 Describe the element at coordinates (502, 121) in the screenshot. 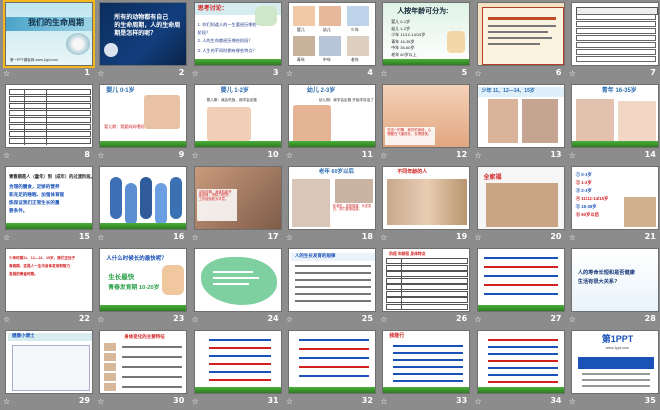

I see `teen-photo` at that location.